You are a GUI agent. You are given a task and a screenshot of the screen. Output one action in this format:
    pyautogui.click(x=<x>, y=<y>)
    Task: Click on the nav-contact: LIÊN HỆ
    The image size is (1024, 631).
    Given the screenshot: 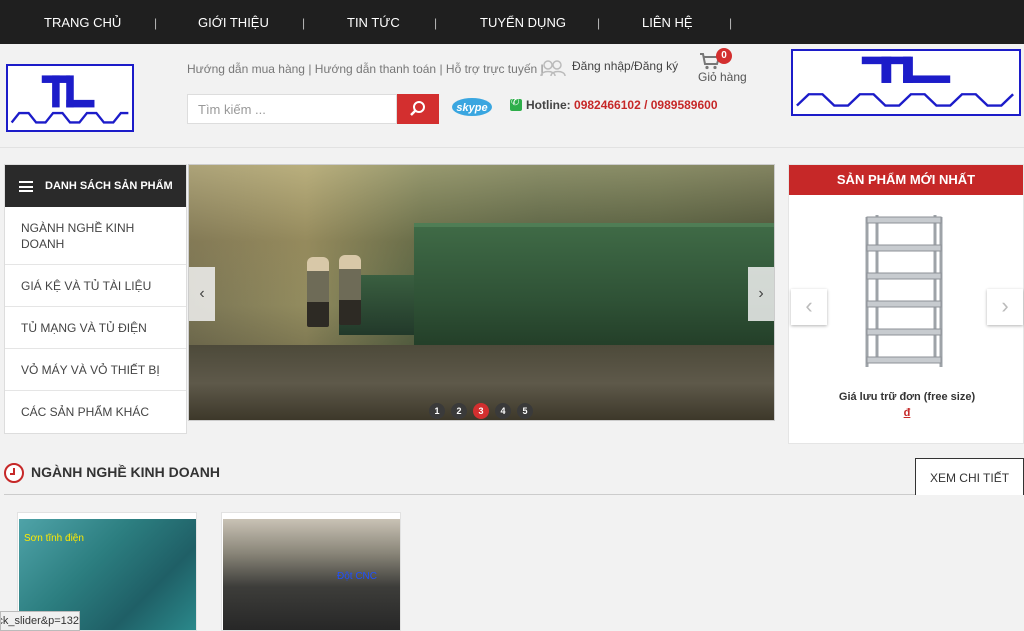 What is the action you would take?
    pyautogui.click(x=667, y=22)
    